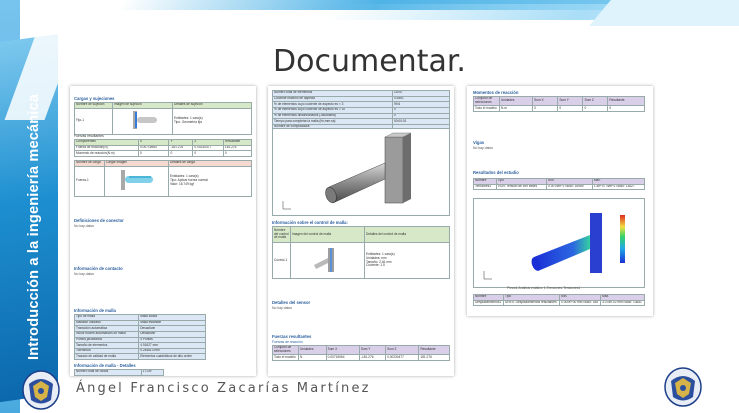 This screenshot has height=413, width=739. What do you see at coordinates (580, 303) in the screenshot?
I see `cell: 0.000e+00 mm Nodo: 185` at bounding box center [580, 303].